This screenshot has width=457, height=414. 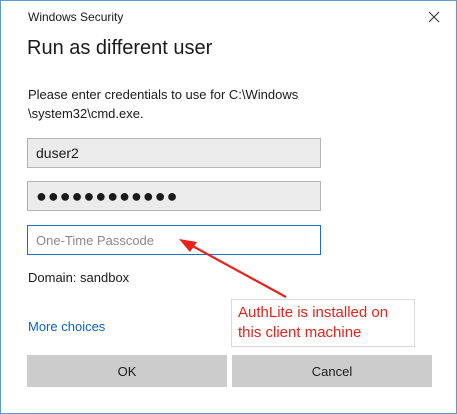 What do you see at coordinates (120, 48) in the screenshot?
I see `dialog-heading: Run as different user` at bounding box center [120, 48].